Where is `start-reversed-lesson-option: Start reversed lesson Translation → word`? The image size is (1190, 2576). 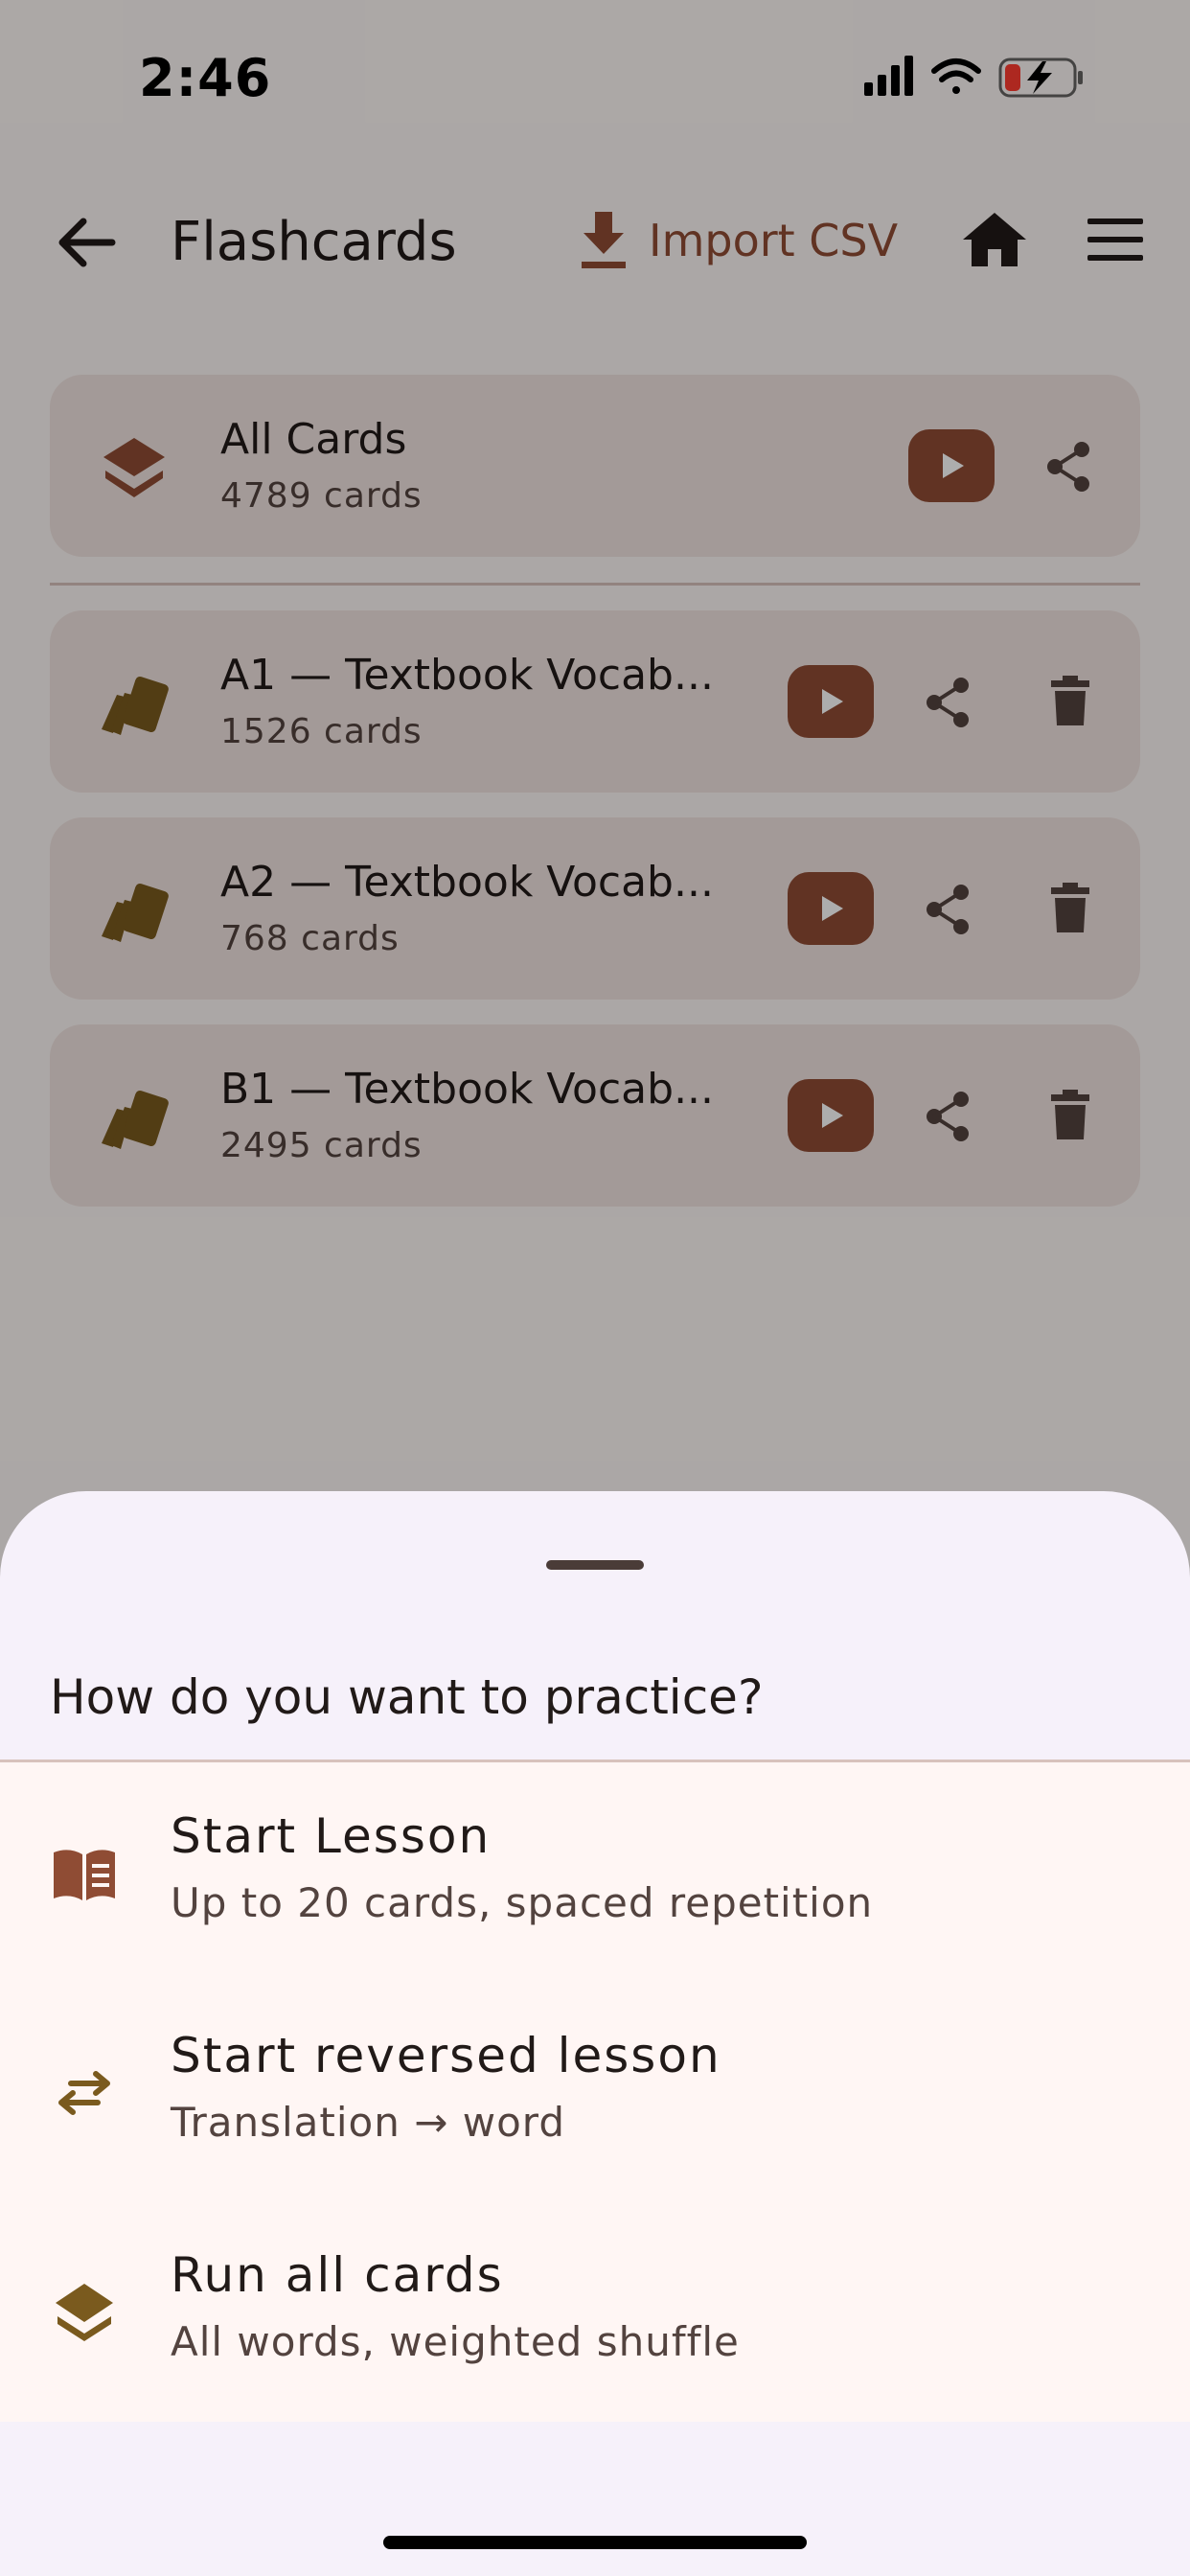
start-reversed-lesson-option: Start reversed lesson Translation → word is located at coordinates (595, 2091).